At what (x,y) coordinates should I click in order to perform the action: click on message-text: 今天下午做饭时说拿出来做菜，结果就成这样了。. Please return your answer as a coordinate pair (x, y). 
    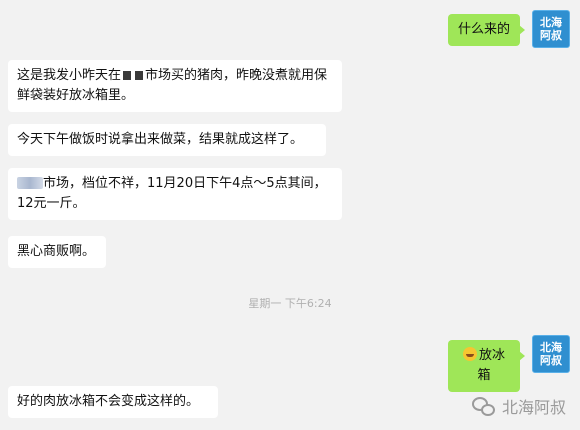
    Looking at the image, I should click on (160, 139).